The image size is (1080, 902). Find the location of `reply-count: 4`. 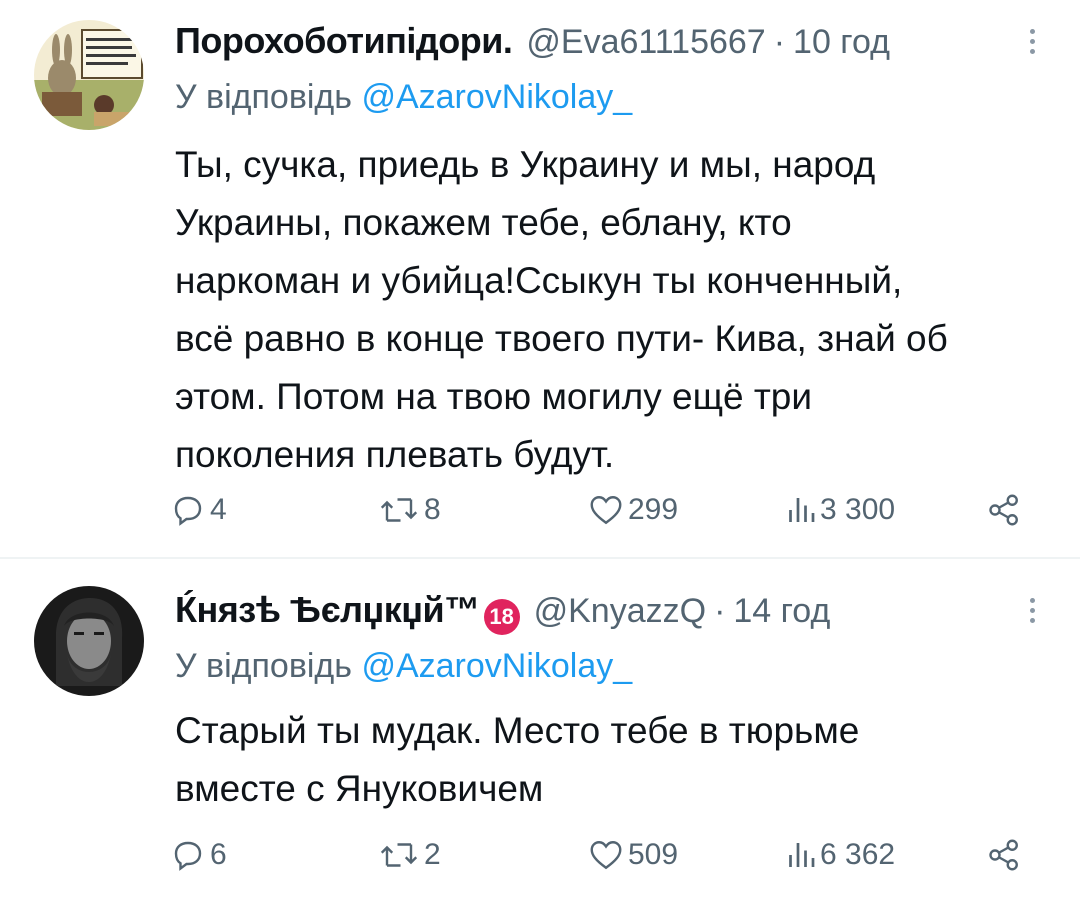

reply-count: 4 is located at coordinates (218, 509).